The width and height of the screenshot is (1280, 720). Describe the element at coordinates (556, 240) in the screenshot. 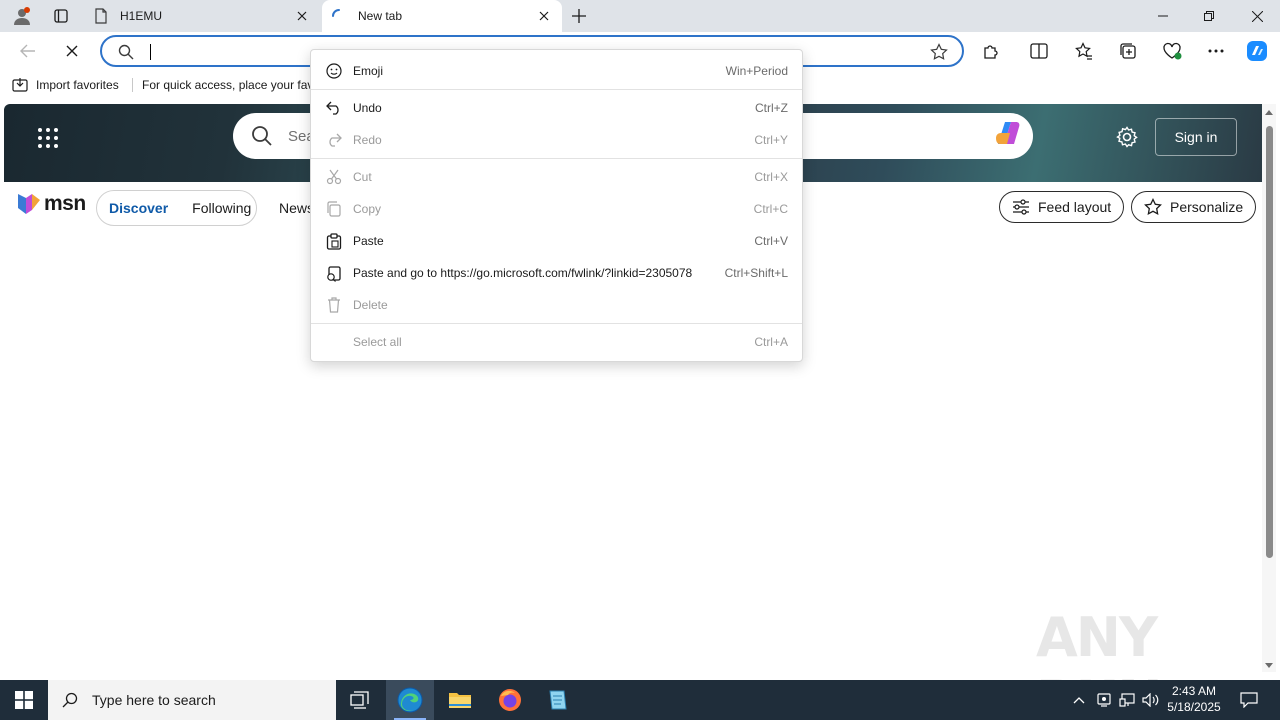

I see `menu-item-paste: Paste Ctrl+V` at that location.